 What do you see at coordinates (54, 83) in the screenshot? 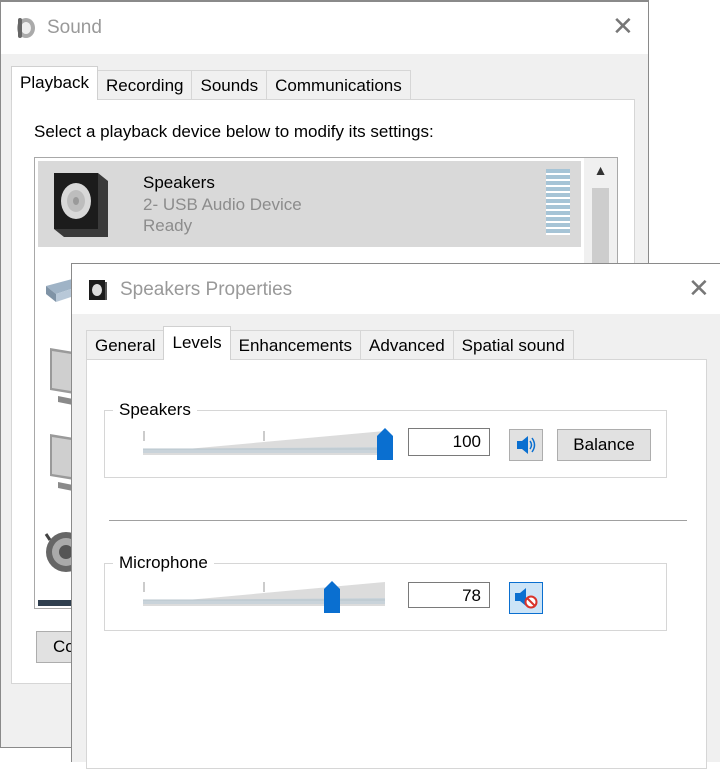
I see `tab-playback: Playback` at bounding box center [54, 83].